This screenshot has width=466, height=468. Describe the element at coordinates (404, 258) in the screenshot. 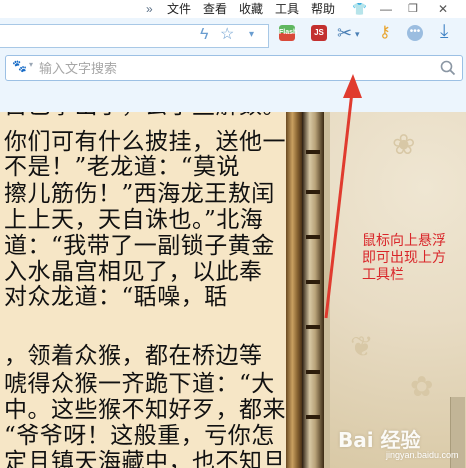

I see `annotation-line: 即可出现上方` at that location.